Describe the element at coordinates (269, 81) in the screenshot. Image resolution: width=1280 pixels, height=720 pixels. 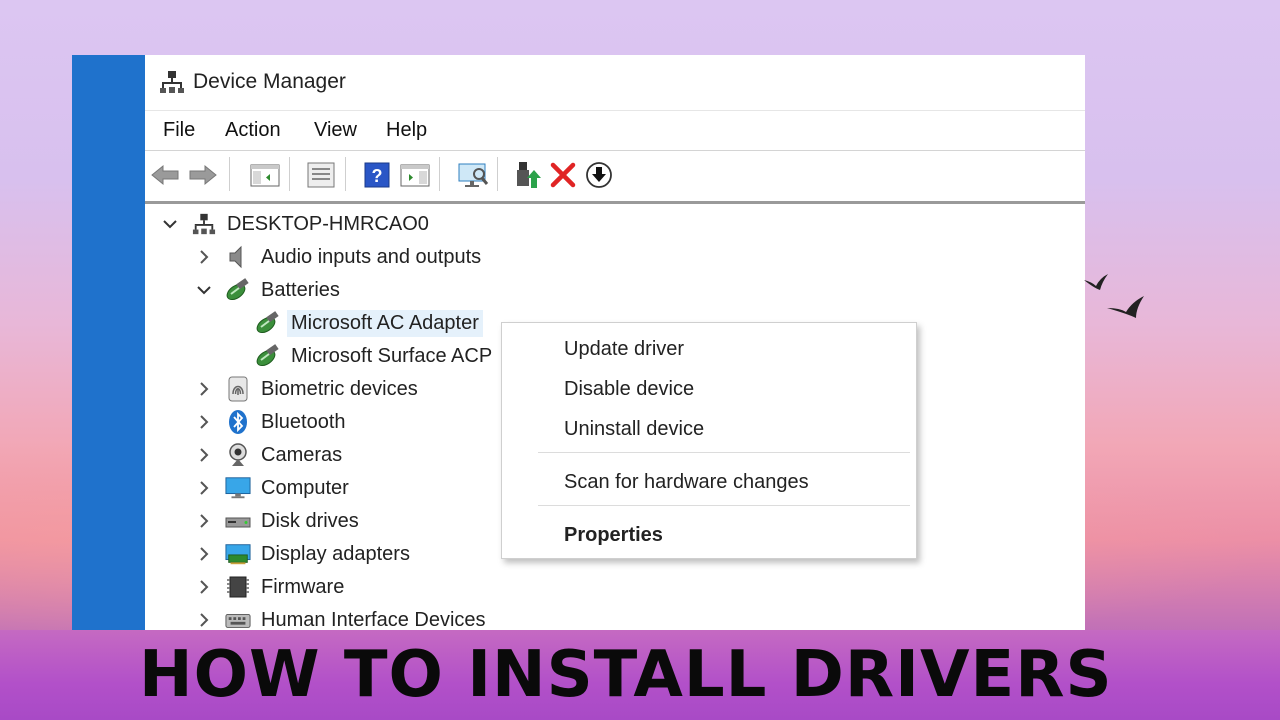
I see `window-title: Device Manager` at that location.